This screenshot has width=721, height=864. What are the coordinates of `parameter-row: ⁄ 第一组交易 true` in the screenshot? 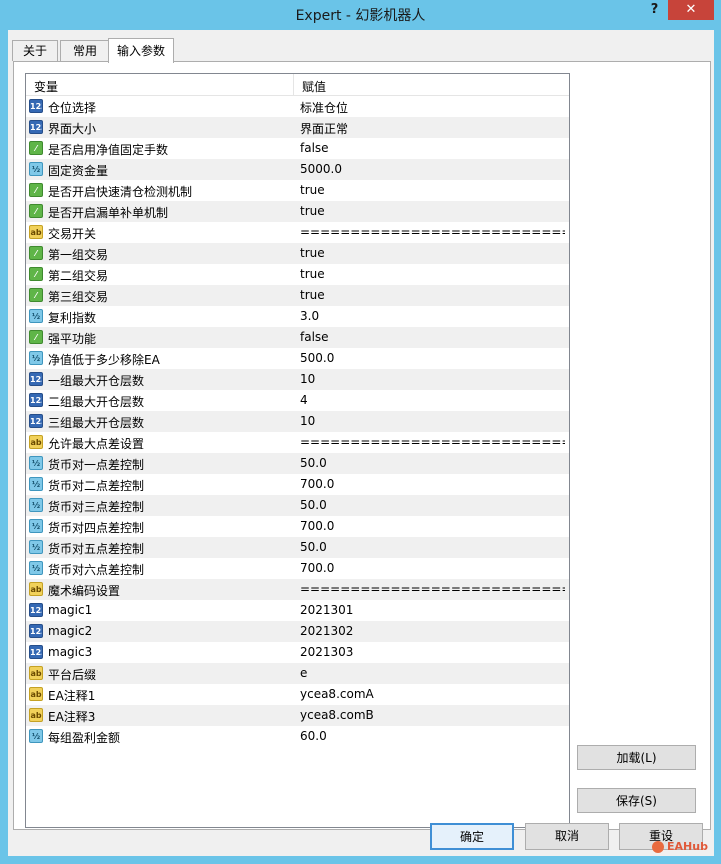 It's located at (297, 253).